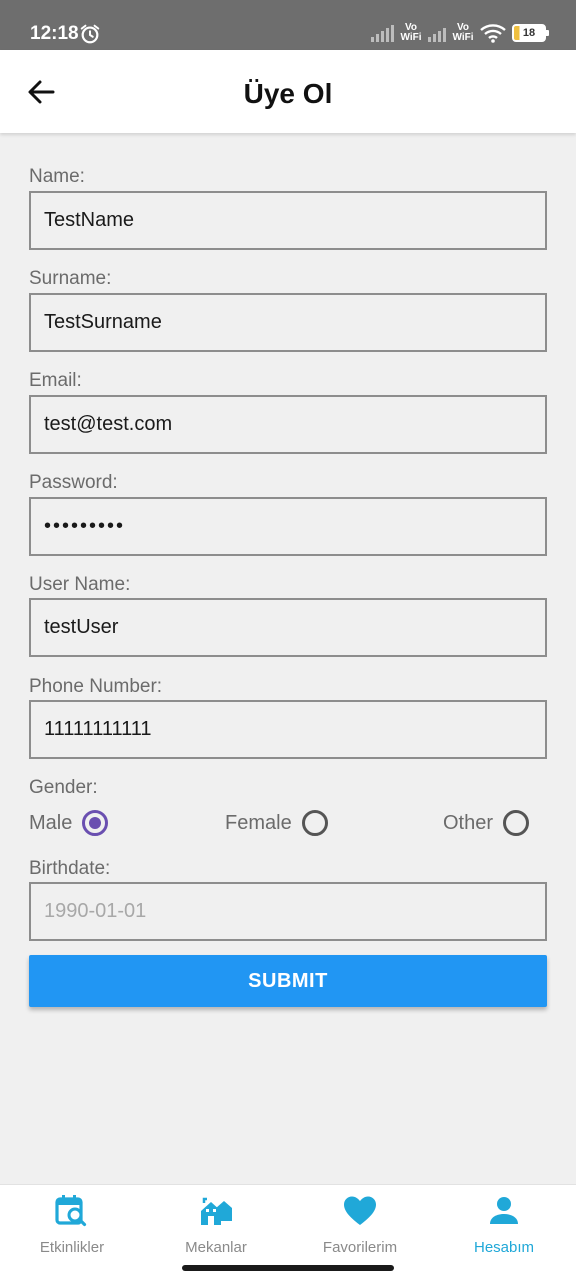  What do you see at coordinates (96, 686) in the screenshot?
I see `phone-label: Phone Number:` at bounding box center [96, 686].